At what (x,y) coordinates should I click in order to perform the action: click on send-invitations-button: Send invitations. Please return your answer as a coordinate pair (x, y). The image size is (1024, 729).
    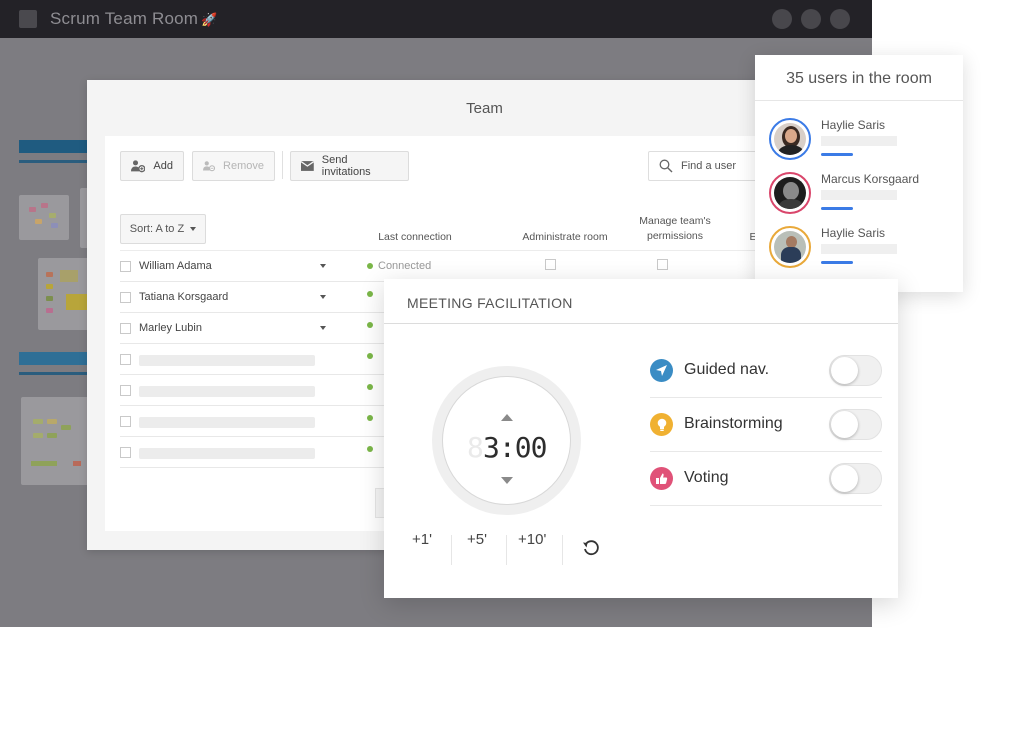
    Looking at the image, I should click on (349, 166).